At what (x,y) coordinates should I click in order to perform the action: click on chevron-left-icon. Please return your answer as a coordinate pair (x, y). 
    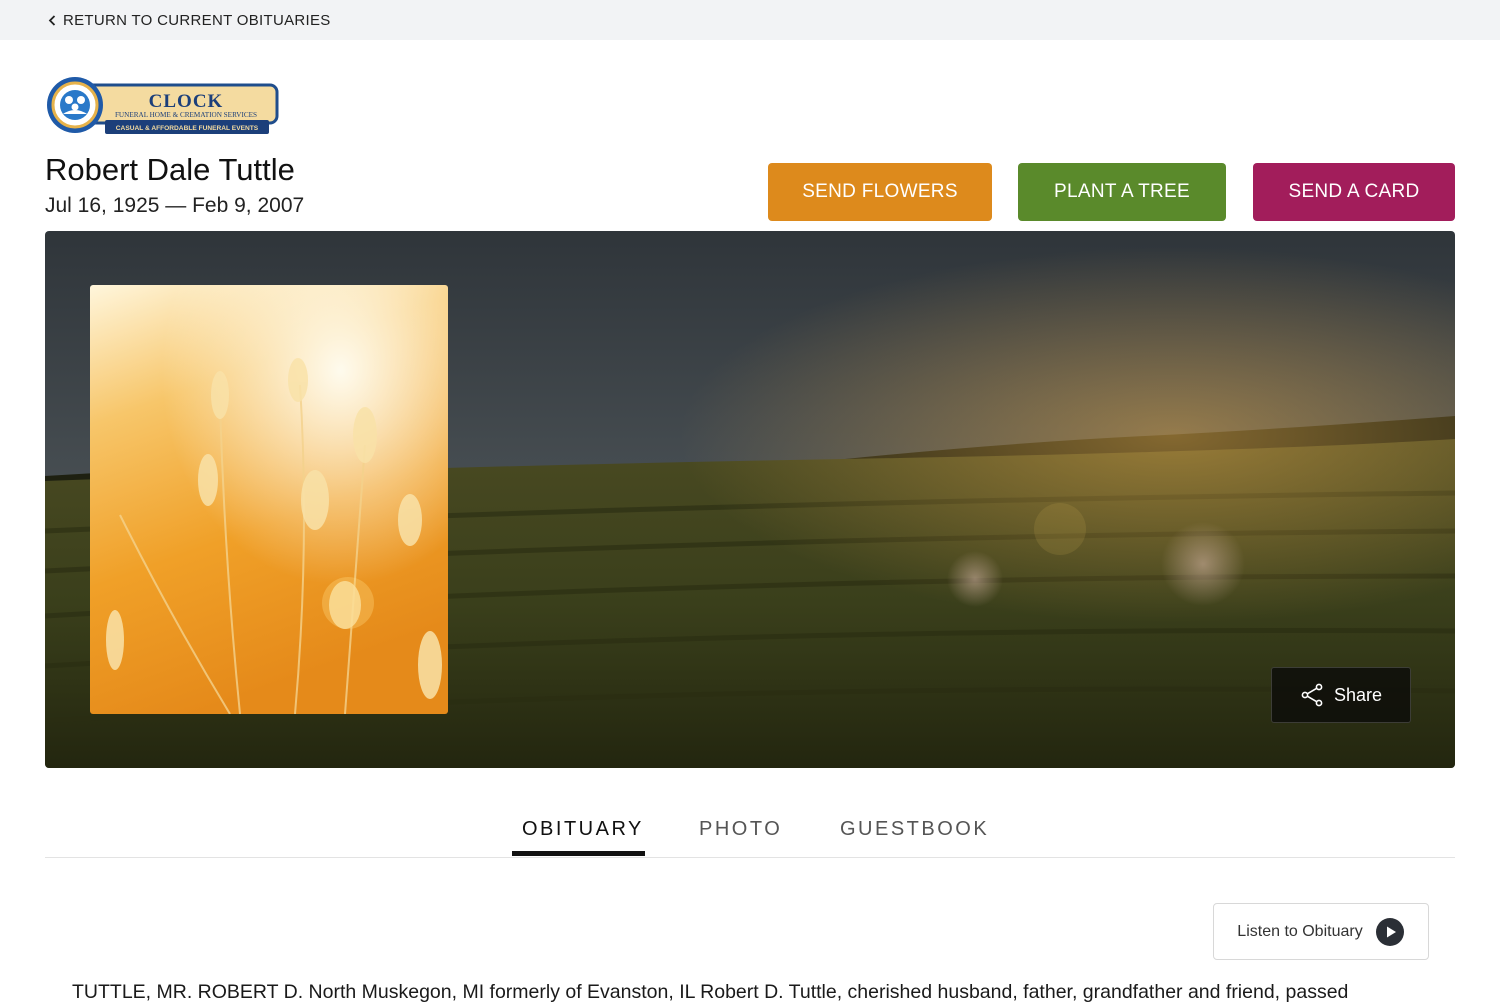
    Looking at the image, I should click on (52, 20).